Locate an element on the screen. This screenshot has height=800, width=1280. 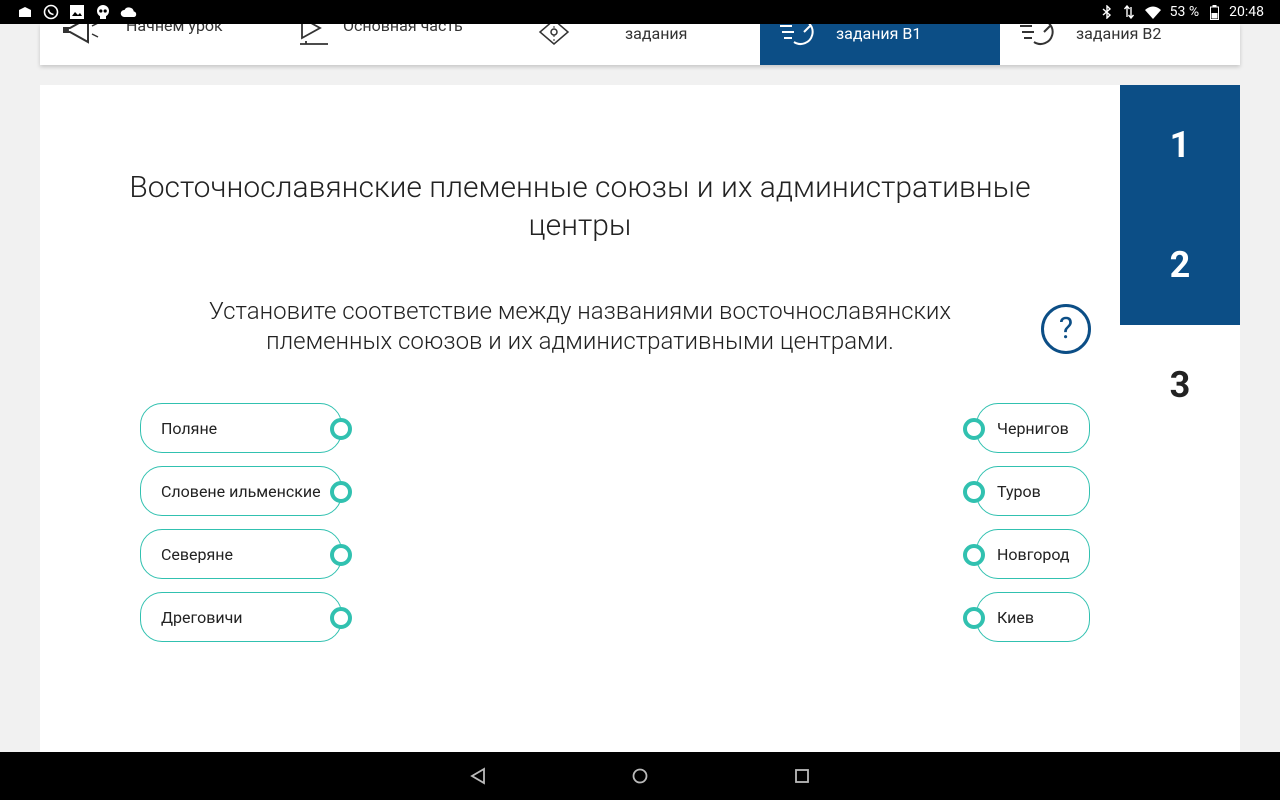
match-left-item: Северяне is located at coordinates (241, 554).